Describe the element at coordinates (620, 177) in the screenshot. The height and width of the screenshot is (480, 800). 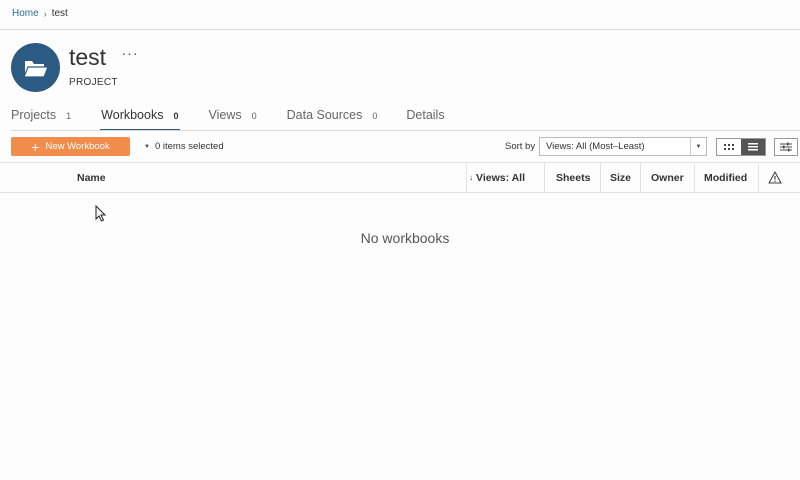
I see `column-size: Size` at that location.